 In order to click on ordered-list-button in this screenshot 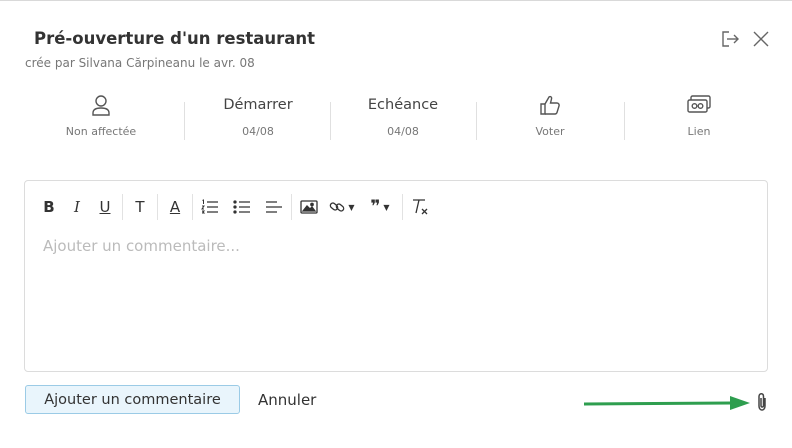, I will do `click(210, 207)`.